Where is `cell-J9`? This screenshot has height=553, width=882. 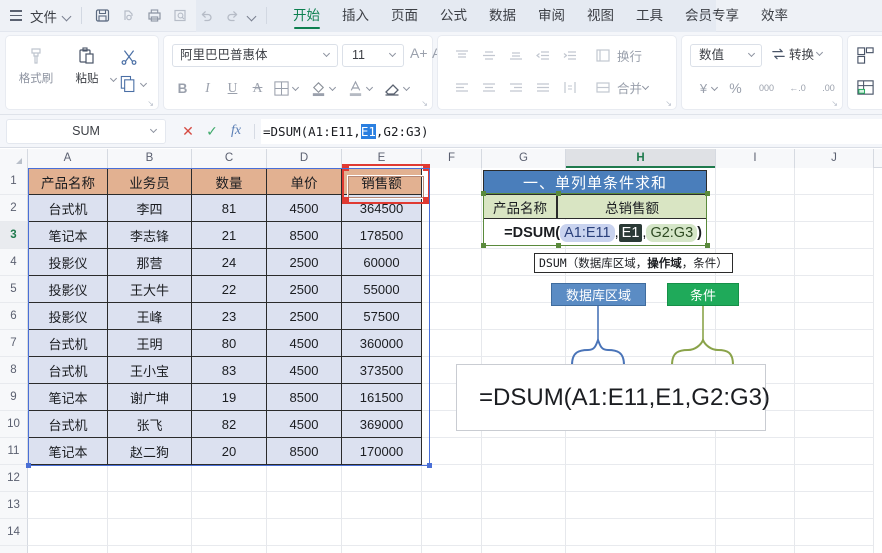
cell-J9 is located at coordinates (834, 397).